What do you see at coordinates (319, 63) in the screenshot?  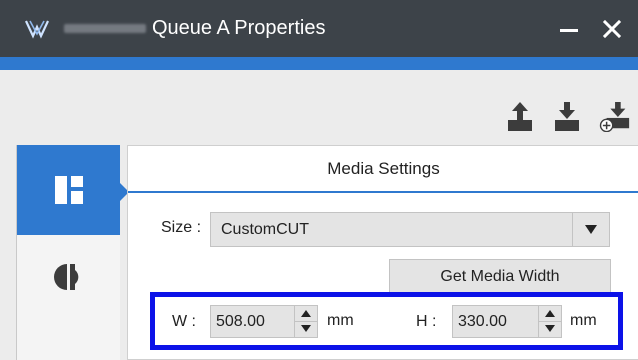 I see `title-accent-bar` at bounding box center [319, 63].